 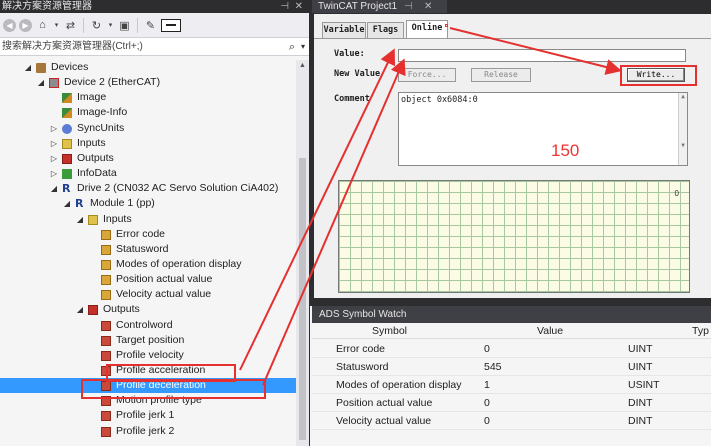 What do you see at coordinates (384, 421) in the screenshot?
I see `symbol-cell: Velocity actual value` at bounding box center [384, 421].